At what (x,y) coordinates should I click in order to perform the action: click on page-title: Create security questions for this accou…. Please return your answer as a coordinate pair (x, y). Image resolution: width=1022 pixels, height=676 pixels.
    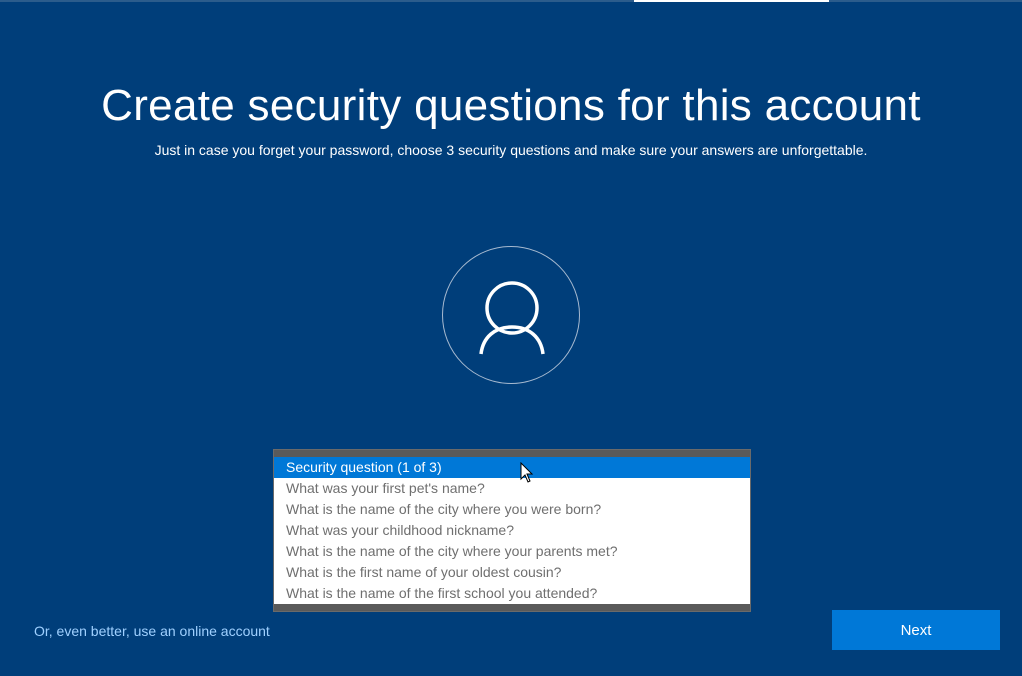
    Looking at the image, I should click on (511, 105).